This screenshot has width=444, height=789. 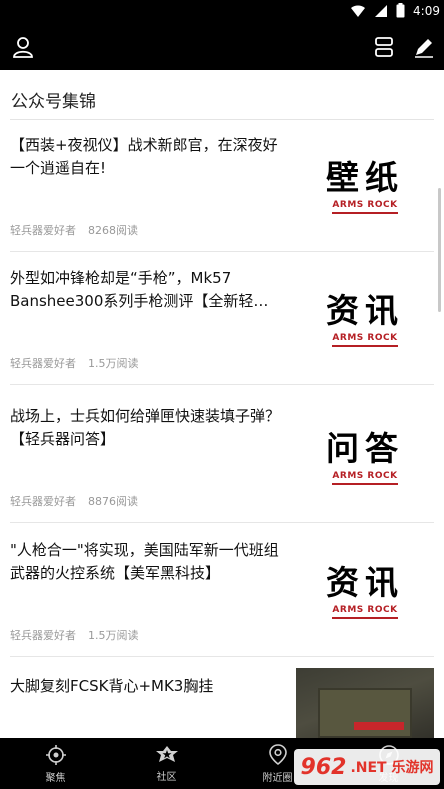 I want to click on nav-label: 聚焦, so click(x=55, y=778).